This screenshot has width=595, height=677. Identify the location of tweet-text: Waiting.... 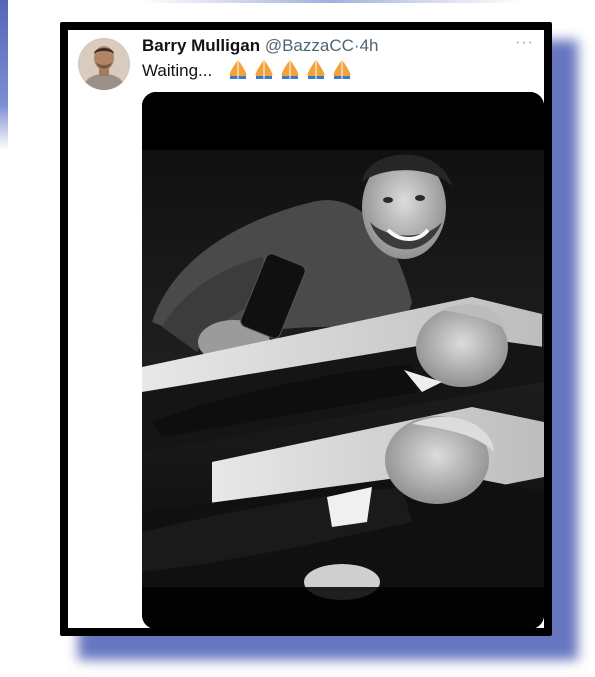
(177, 70).